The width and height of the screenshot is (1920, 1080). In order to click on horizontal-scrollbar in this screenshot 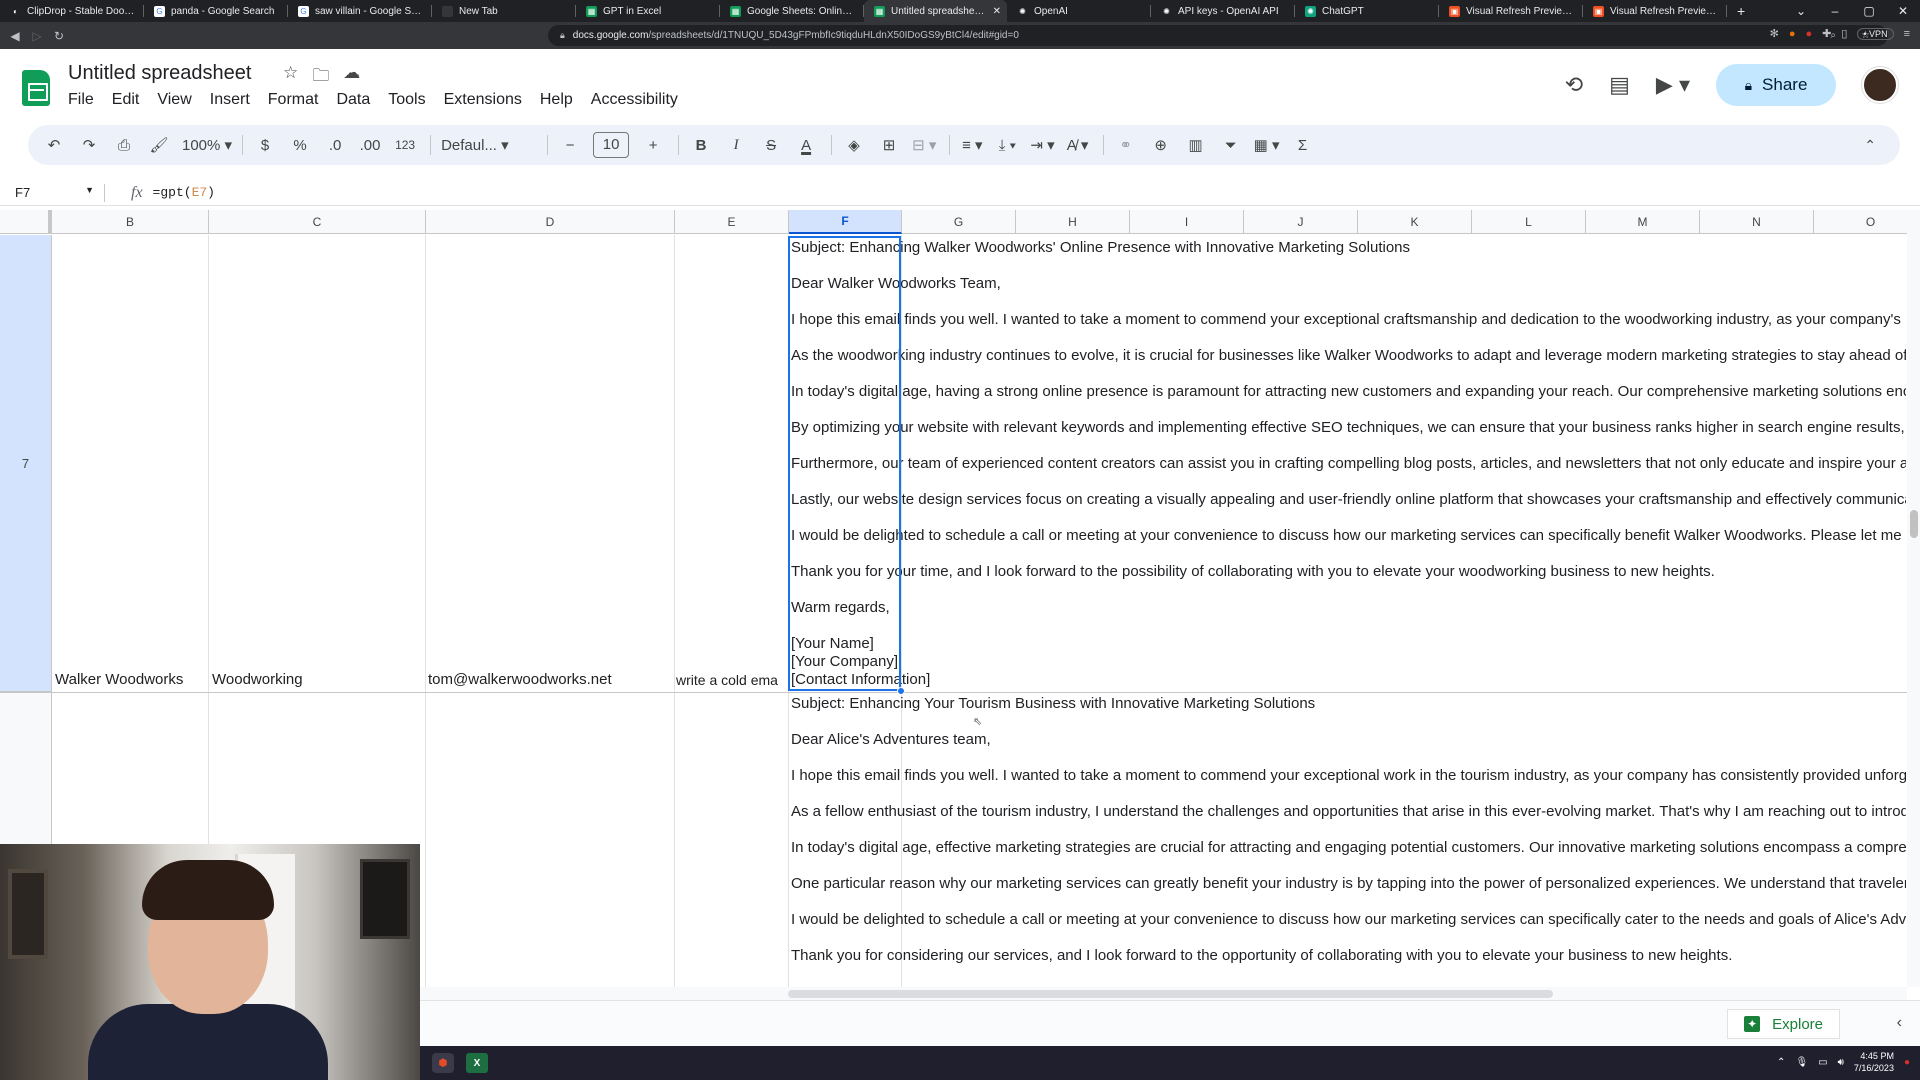, I will do `click(1163, 993)`.